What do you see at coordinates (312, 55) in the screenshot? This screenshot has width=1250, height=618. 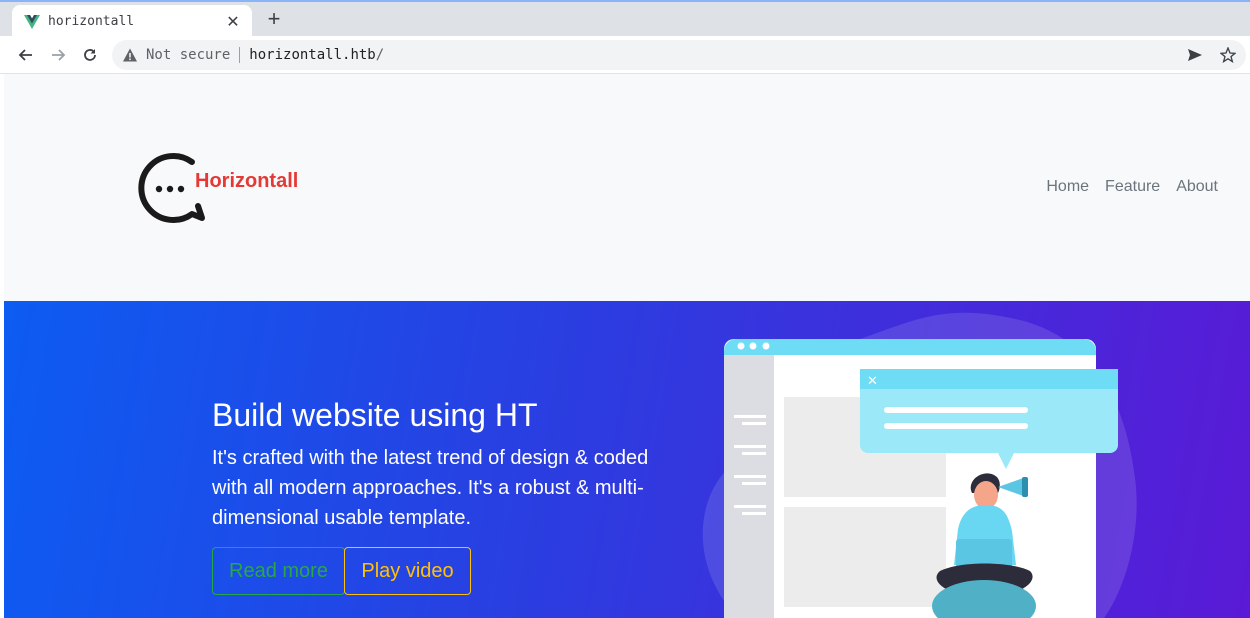 I see `url-host: horizontall.htb` at bounding box center [312, 55].